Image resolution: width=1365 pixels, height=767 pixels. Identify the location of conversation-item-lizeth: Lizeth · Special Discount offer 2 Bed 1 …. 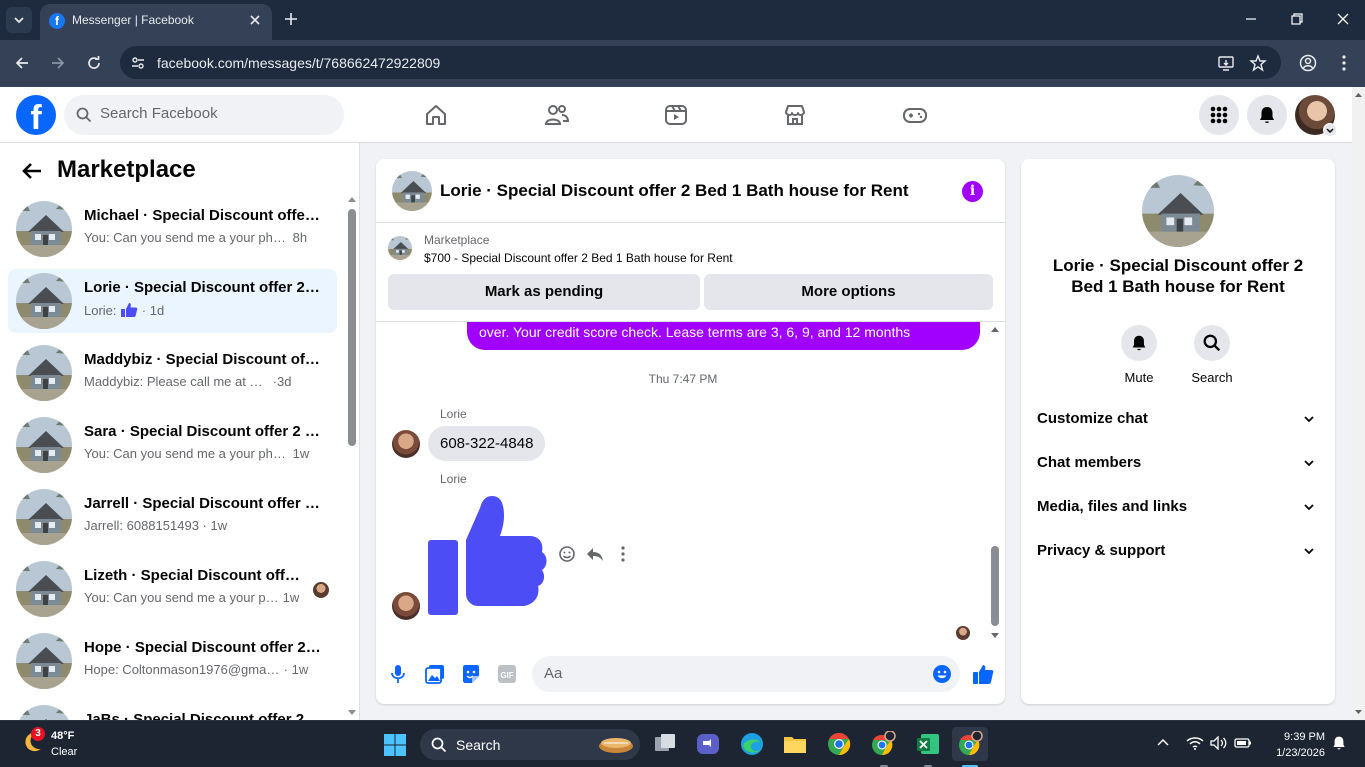
(172, 589).